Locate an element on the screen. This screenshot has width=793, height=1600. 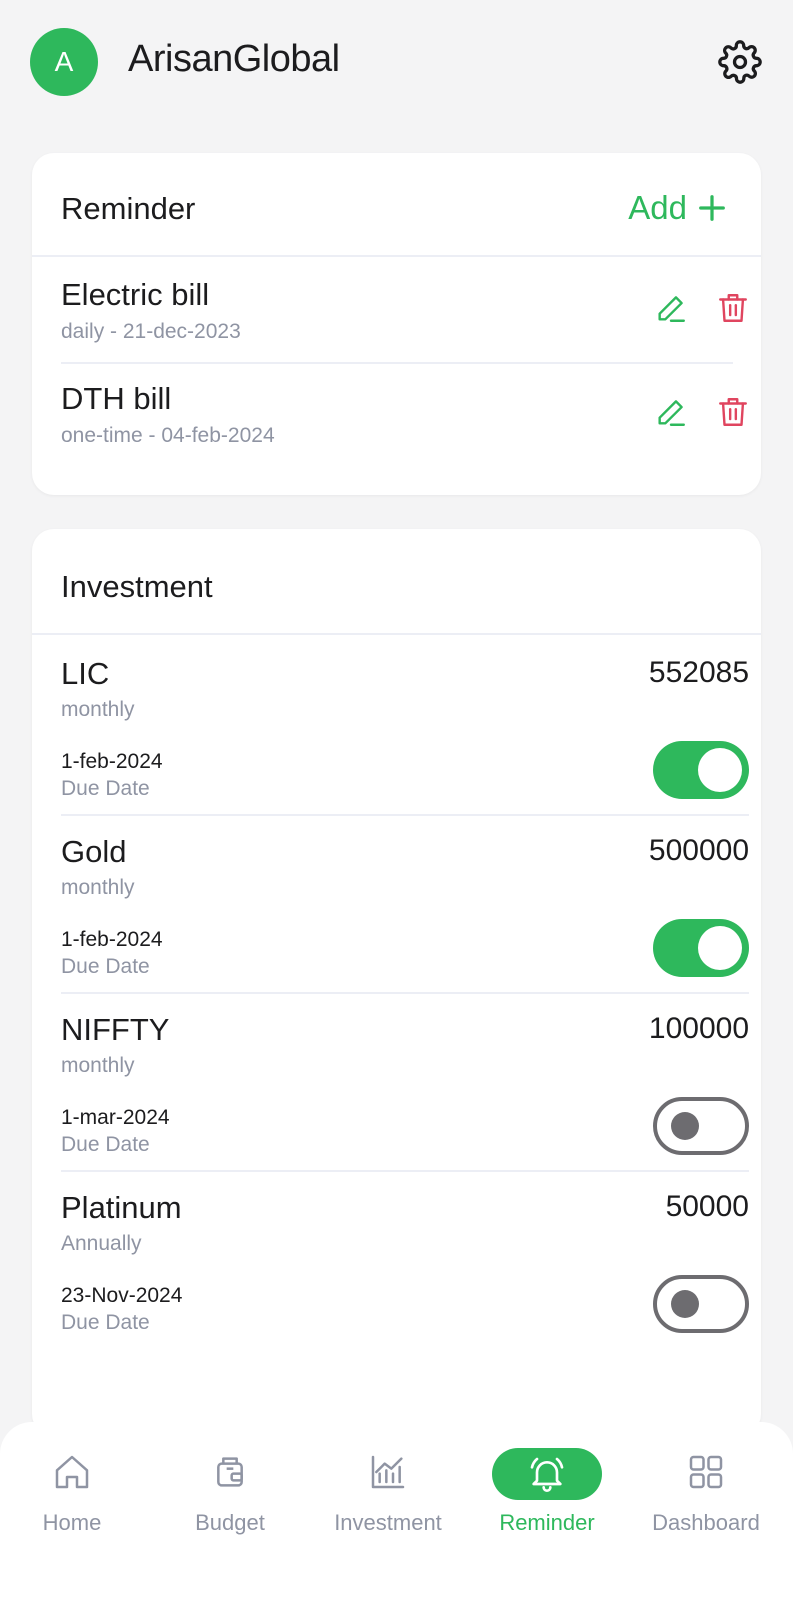
investment-title: Investment is located at coordinates (137, 586).